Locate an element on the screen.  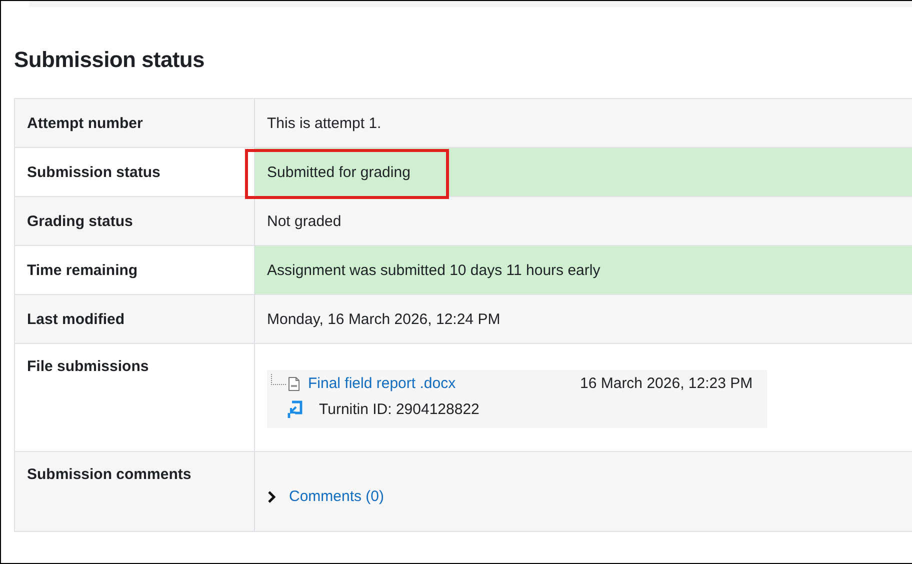
row-label: Submission comments is located at coordinates (134, 492).